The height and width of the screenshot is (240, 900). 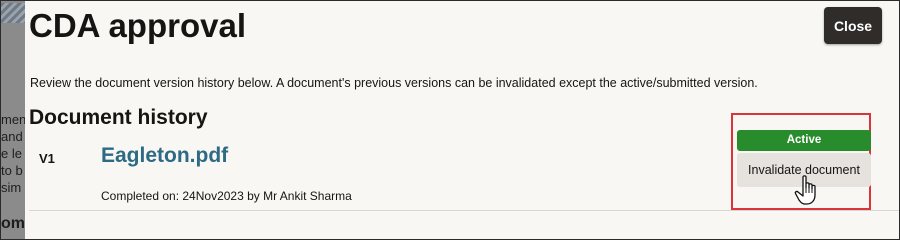 I want to click on hand-pointer-icon, so click(x=805, y=190).